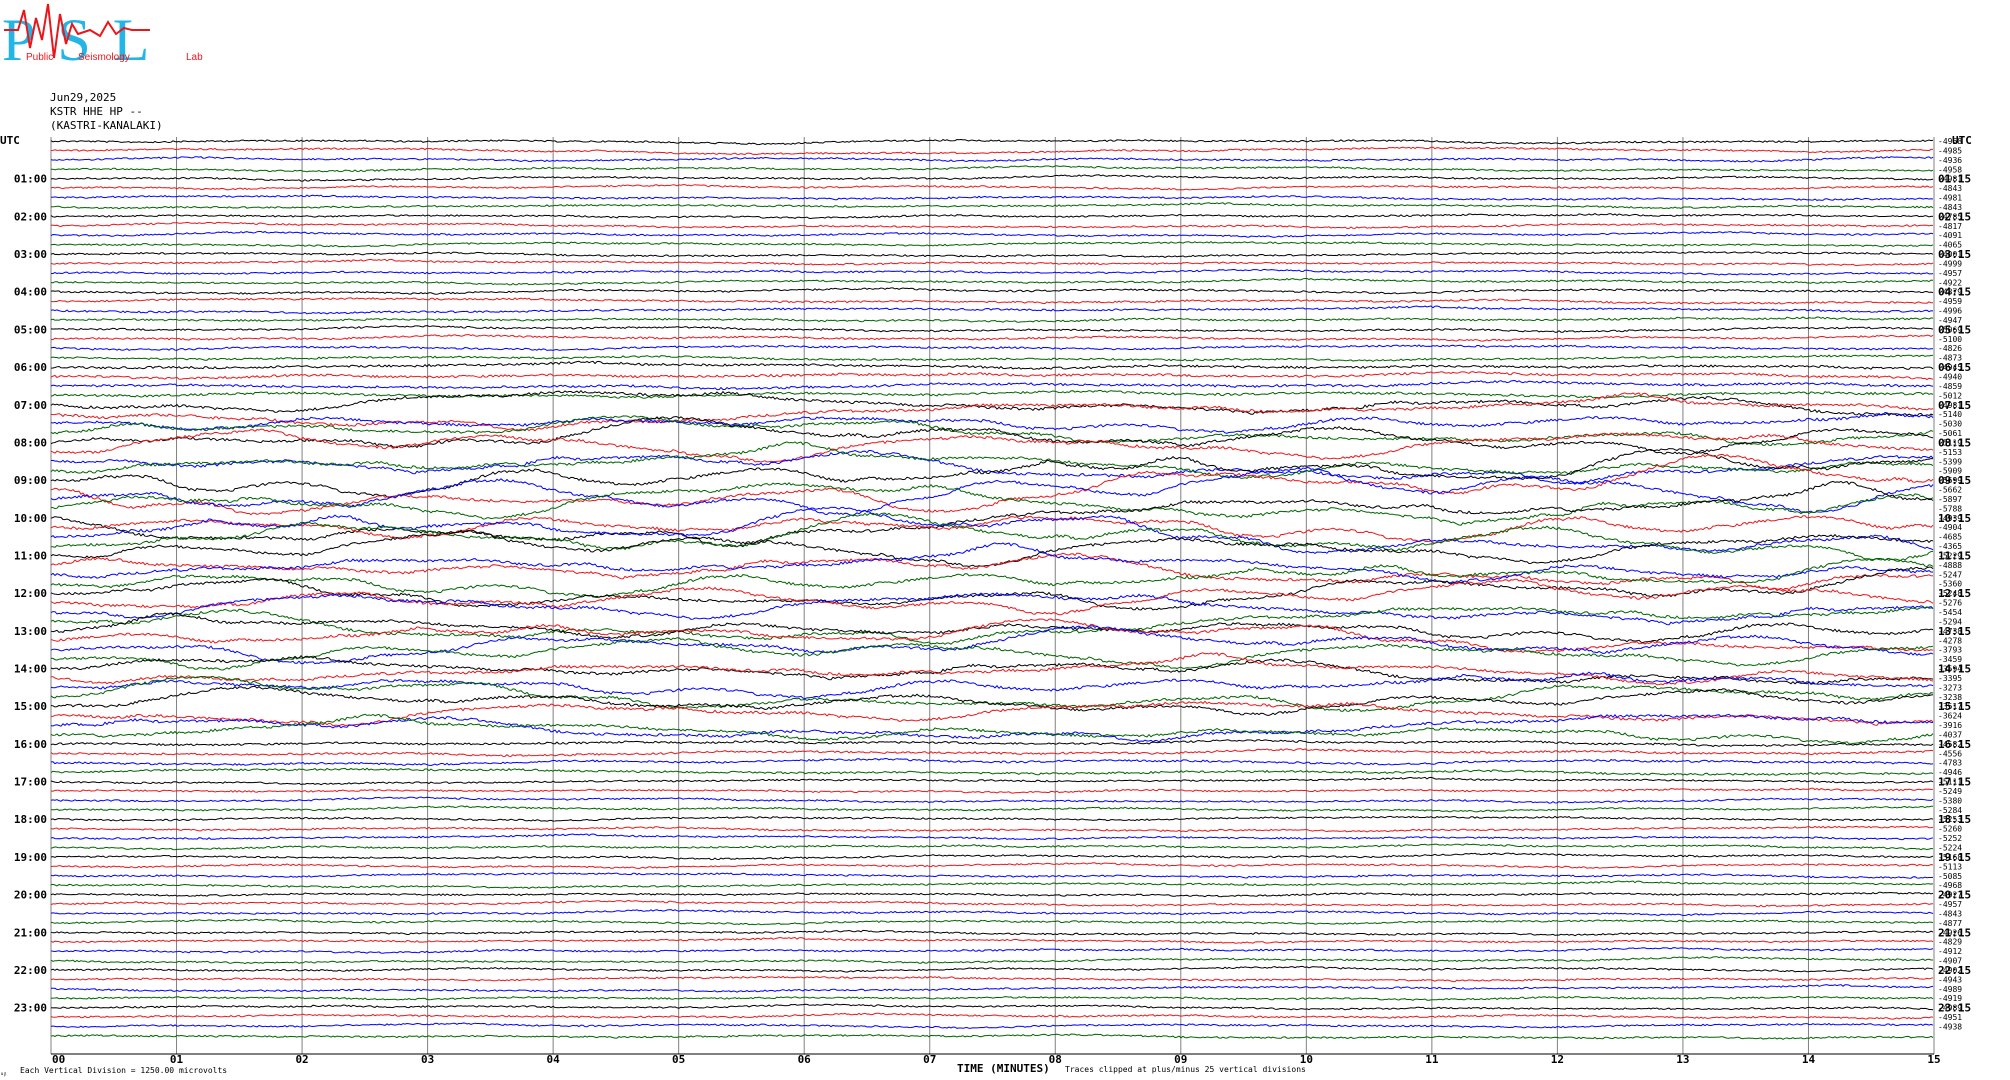 The image size is (2010, 1080). What do you see at coordinates (1950, 725) in the screenshot?
I see `row-offset-label: -3916` at bounding box center [1950, 725].